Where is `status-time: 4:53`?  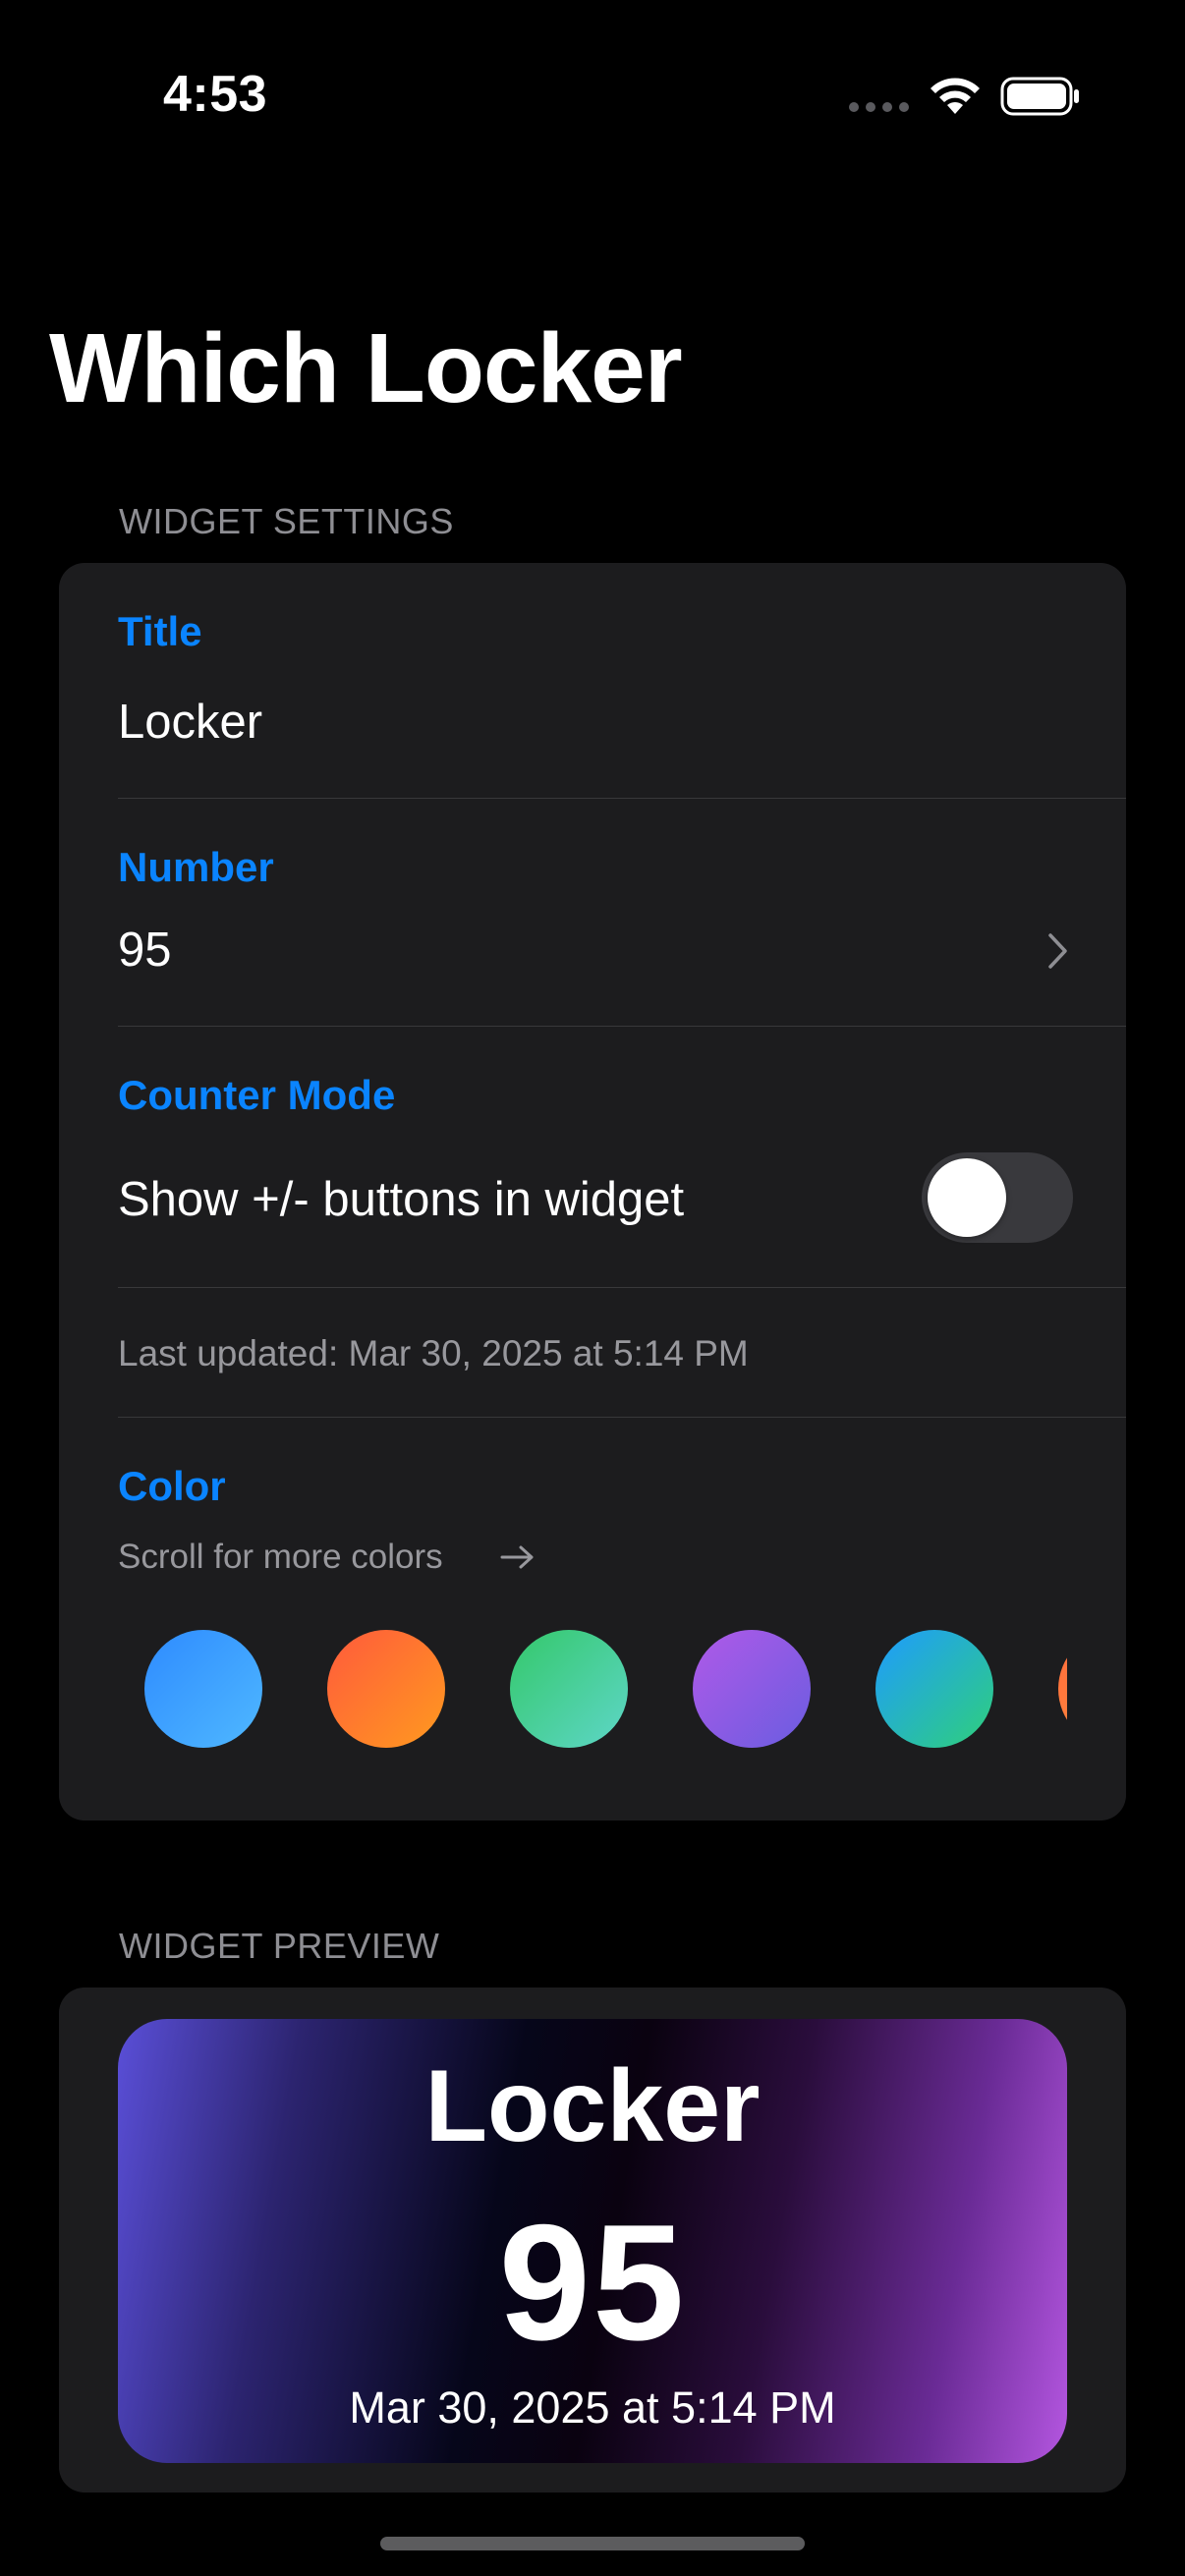
status-time: 4:53 is located at coordinates (216, 94).